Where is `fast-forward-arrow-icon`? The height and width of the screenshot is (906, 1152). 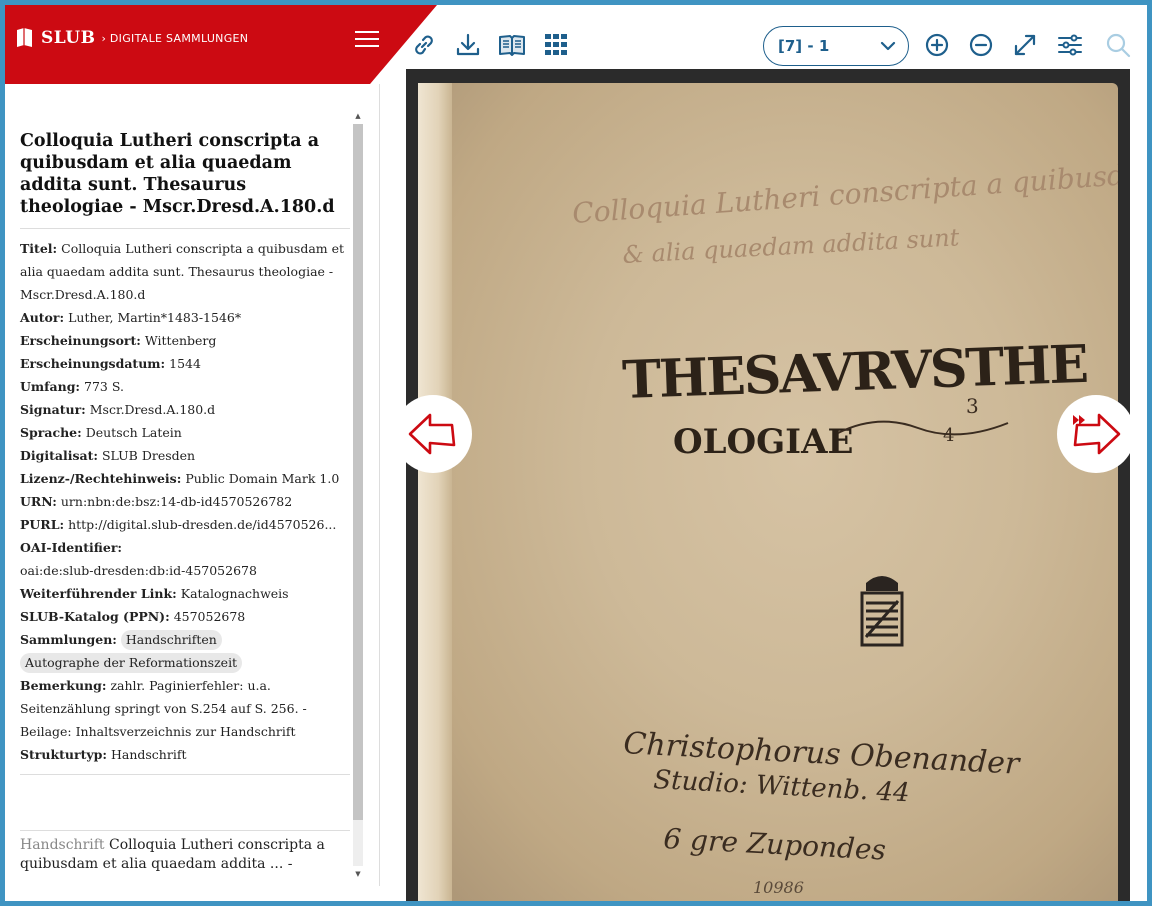 fast-forward-arrow-icon is located at coordinates (1097, 434).